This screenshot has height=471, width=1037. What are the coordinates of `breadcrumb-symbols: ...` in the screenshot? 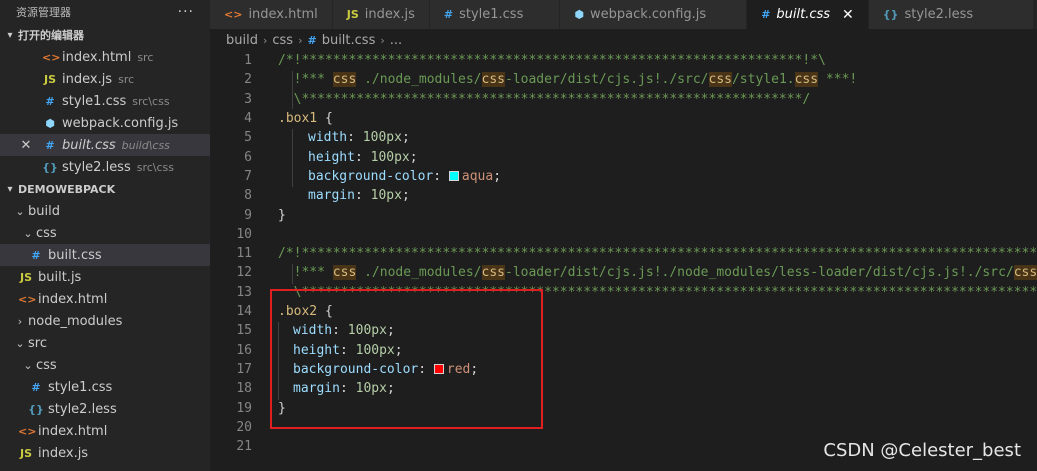 It's located at (396, 40).